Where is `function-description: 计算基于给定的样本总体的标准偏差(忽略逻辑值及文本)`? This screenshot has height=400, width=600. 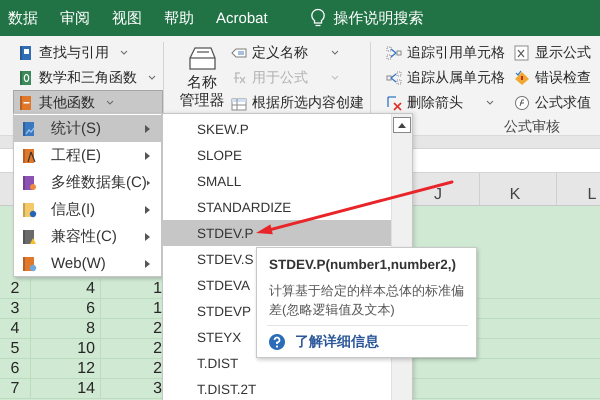 function-description: 计算基于给定的样本总体的标准偏差(忽略逻辑值及文本) is located at coordinates (367, 300).